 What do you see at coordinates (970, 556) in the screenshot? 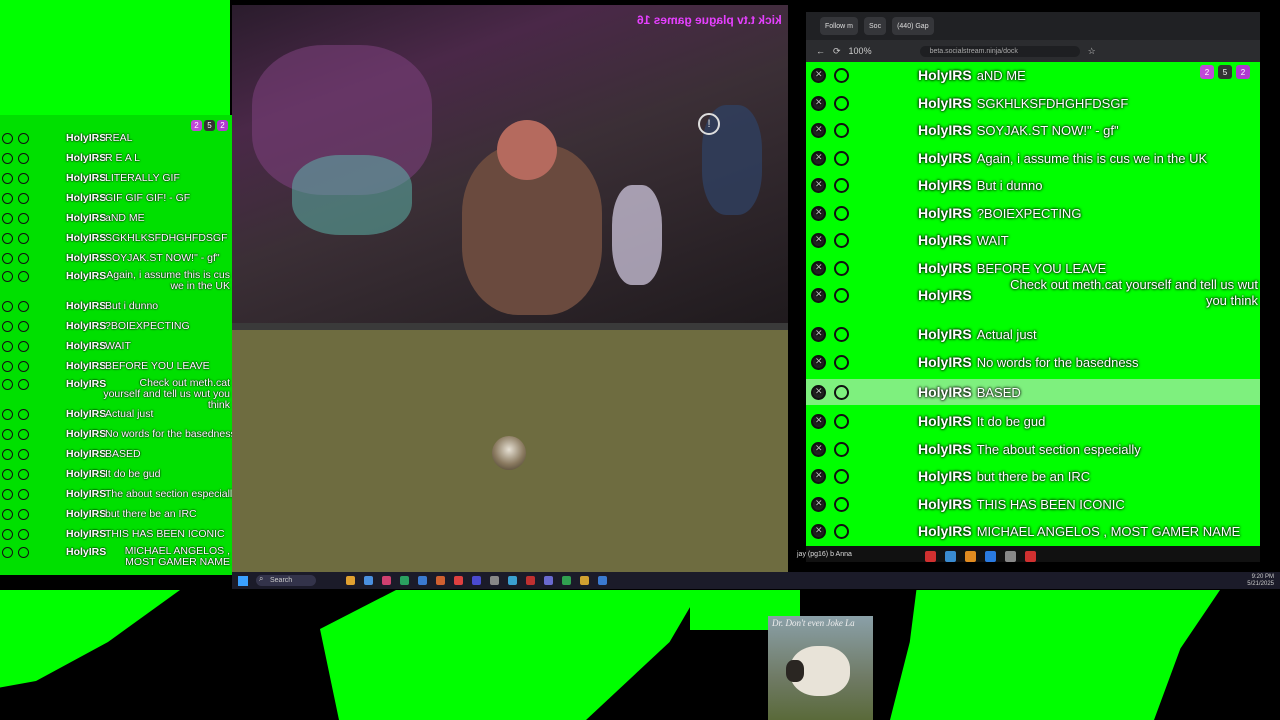
I see `star-icon` at bounding box center [970, 556].